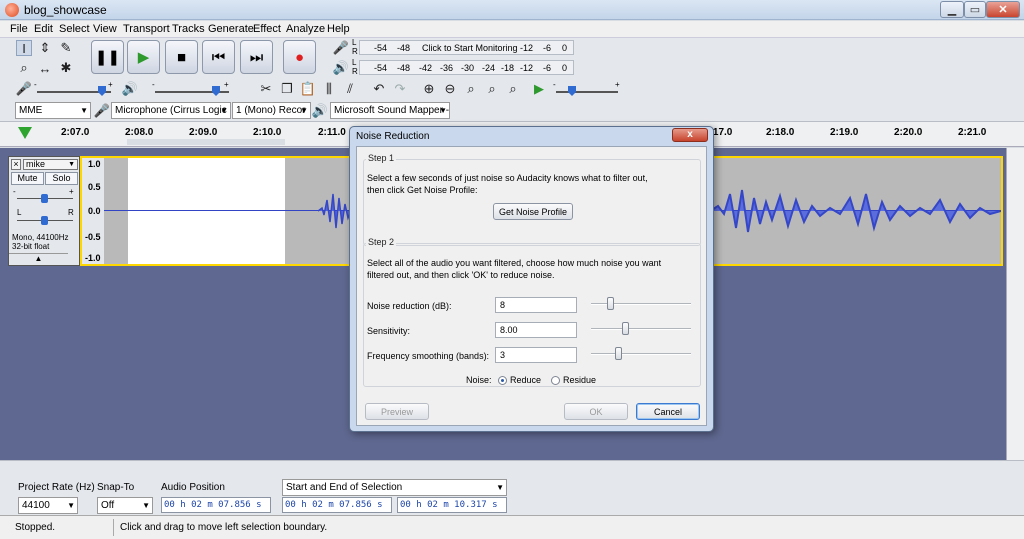 The height and width of the screenshot is (539, 1024). I want to click on cut-icon: ✂, so click(266, 89).